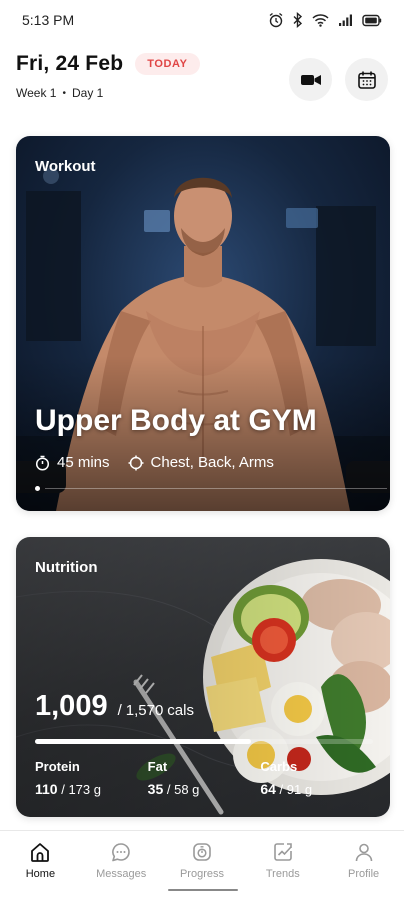 The width and height of the screenshot is (404, 900). I want to click on trends-icon, so click(282, 852).